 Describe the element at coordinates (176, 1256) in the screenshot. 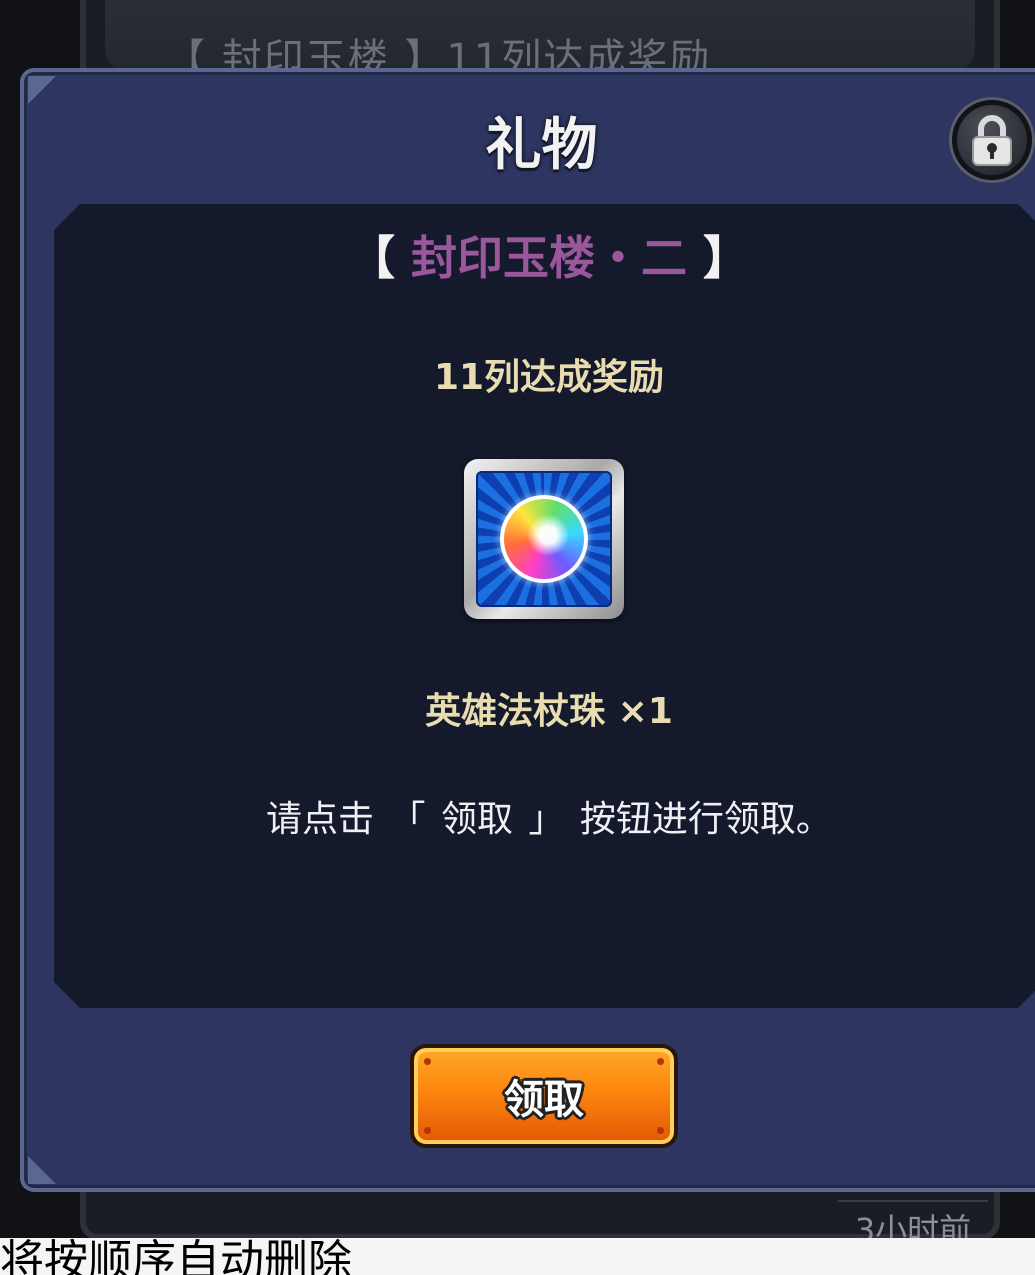

I see `bottom-notice-text: 将按顺序自动删除` at that location.